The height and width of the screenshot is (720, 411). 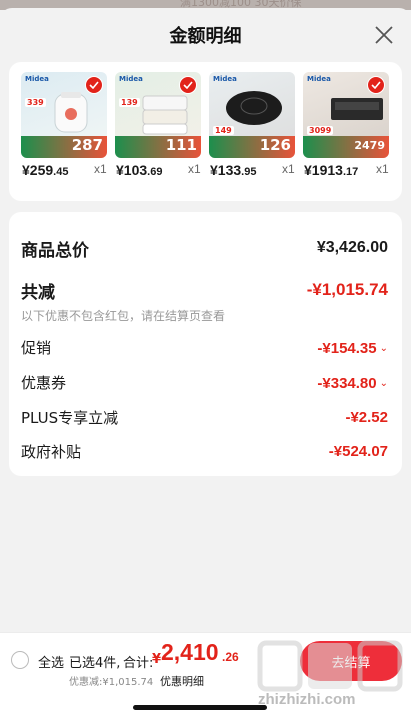 I want to click on total-price-label: 商品总价, so click(x=55, y=250).